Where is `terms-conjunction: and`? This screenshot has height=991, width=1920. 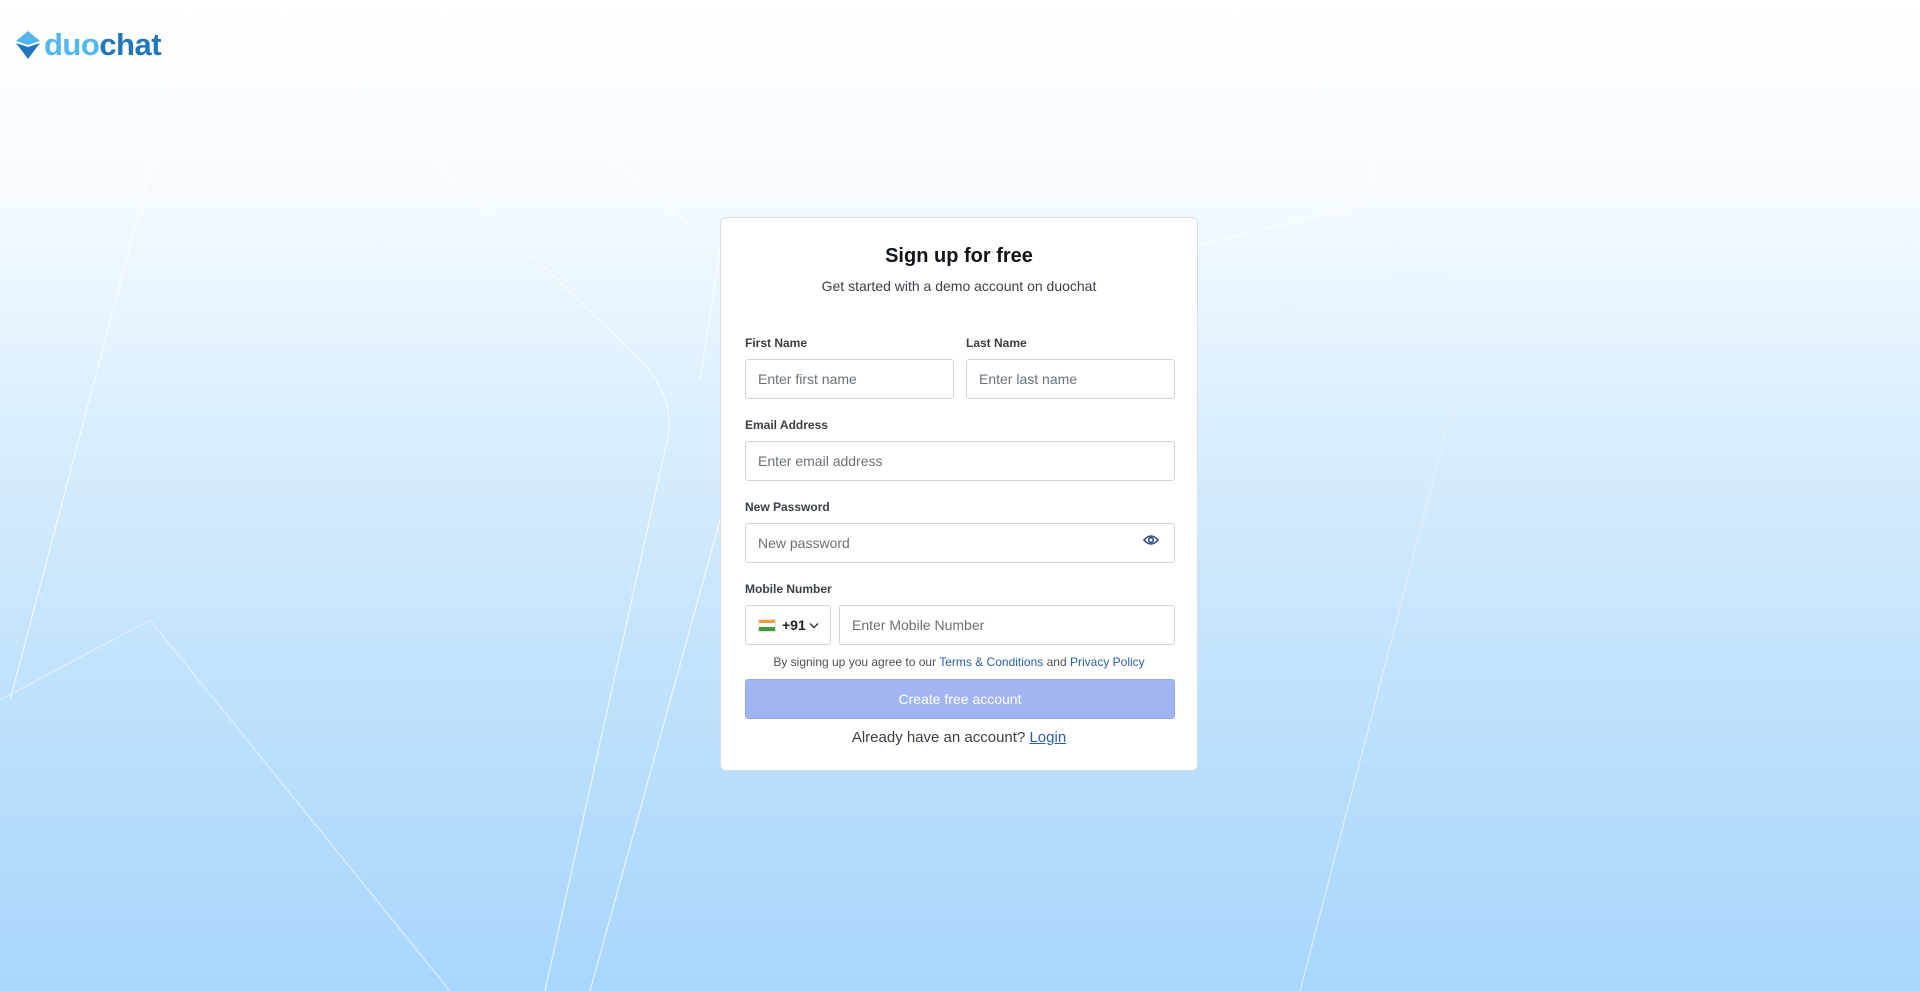
terms-conjunction: and is located at coordinates (1056, 662).